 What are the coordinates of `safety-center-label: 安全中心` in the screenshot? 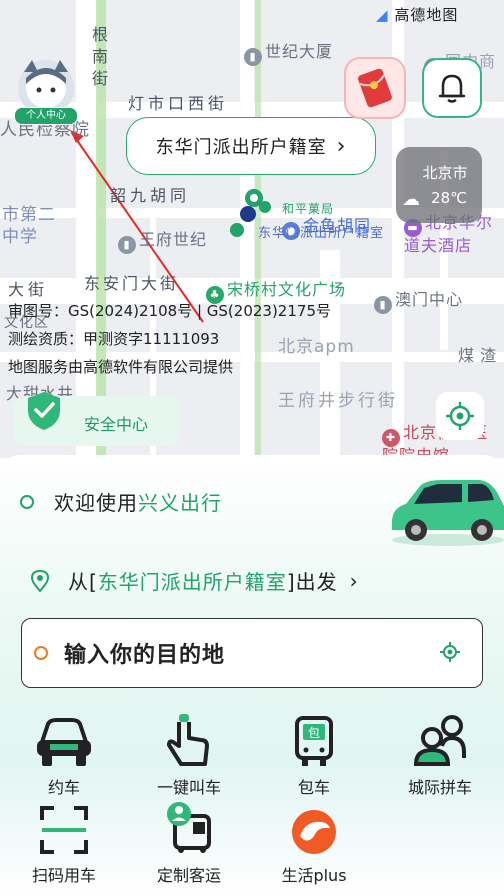 It's located at (116, 424).